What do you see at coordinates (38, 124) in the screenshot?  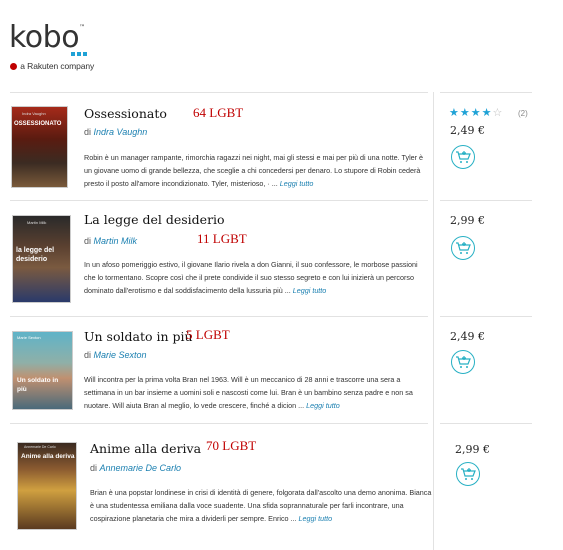 I see `cover-title: OSSESSIONATO` at bounding box center [38, 124].